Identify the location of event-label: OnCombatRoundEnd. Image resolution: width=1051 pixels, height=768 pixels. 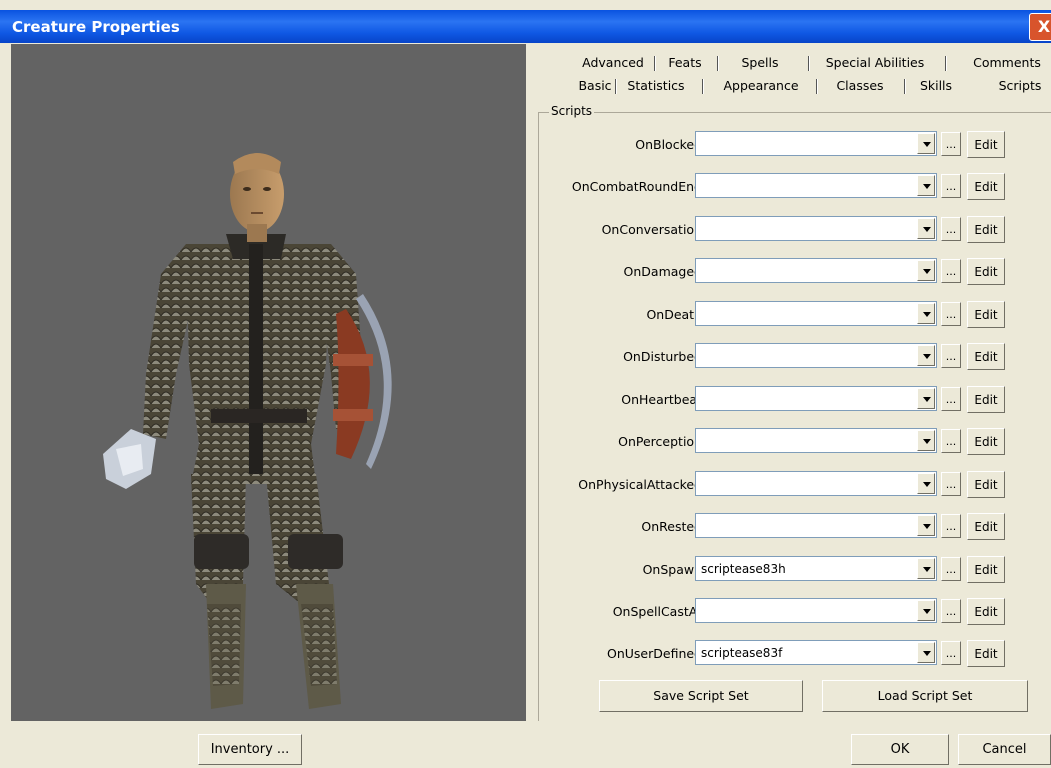
(636, 186).